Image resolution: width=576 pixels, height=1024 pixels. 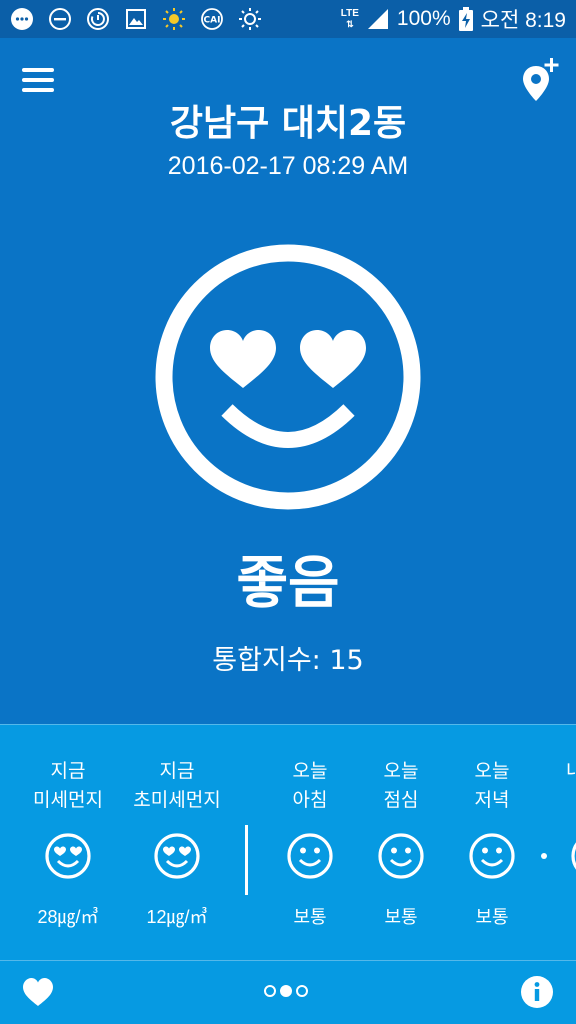 What do you see at coordinates (537, 992) in the screenshot?
I see `info-button` at bounding box center [537, 992].